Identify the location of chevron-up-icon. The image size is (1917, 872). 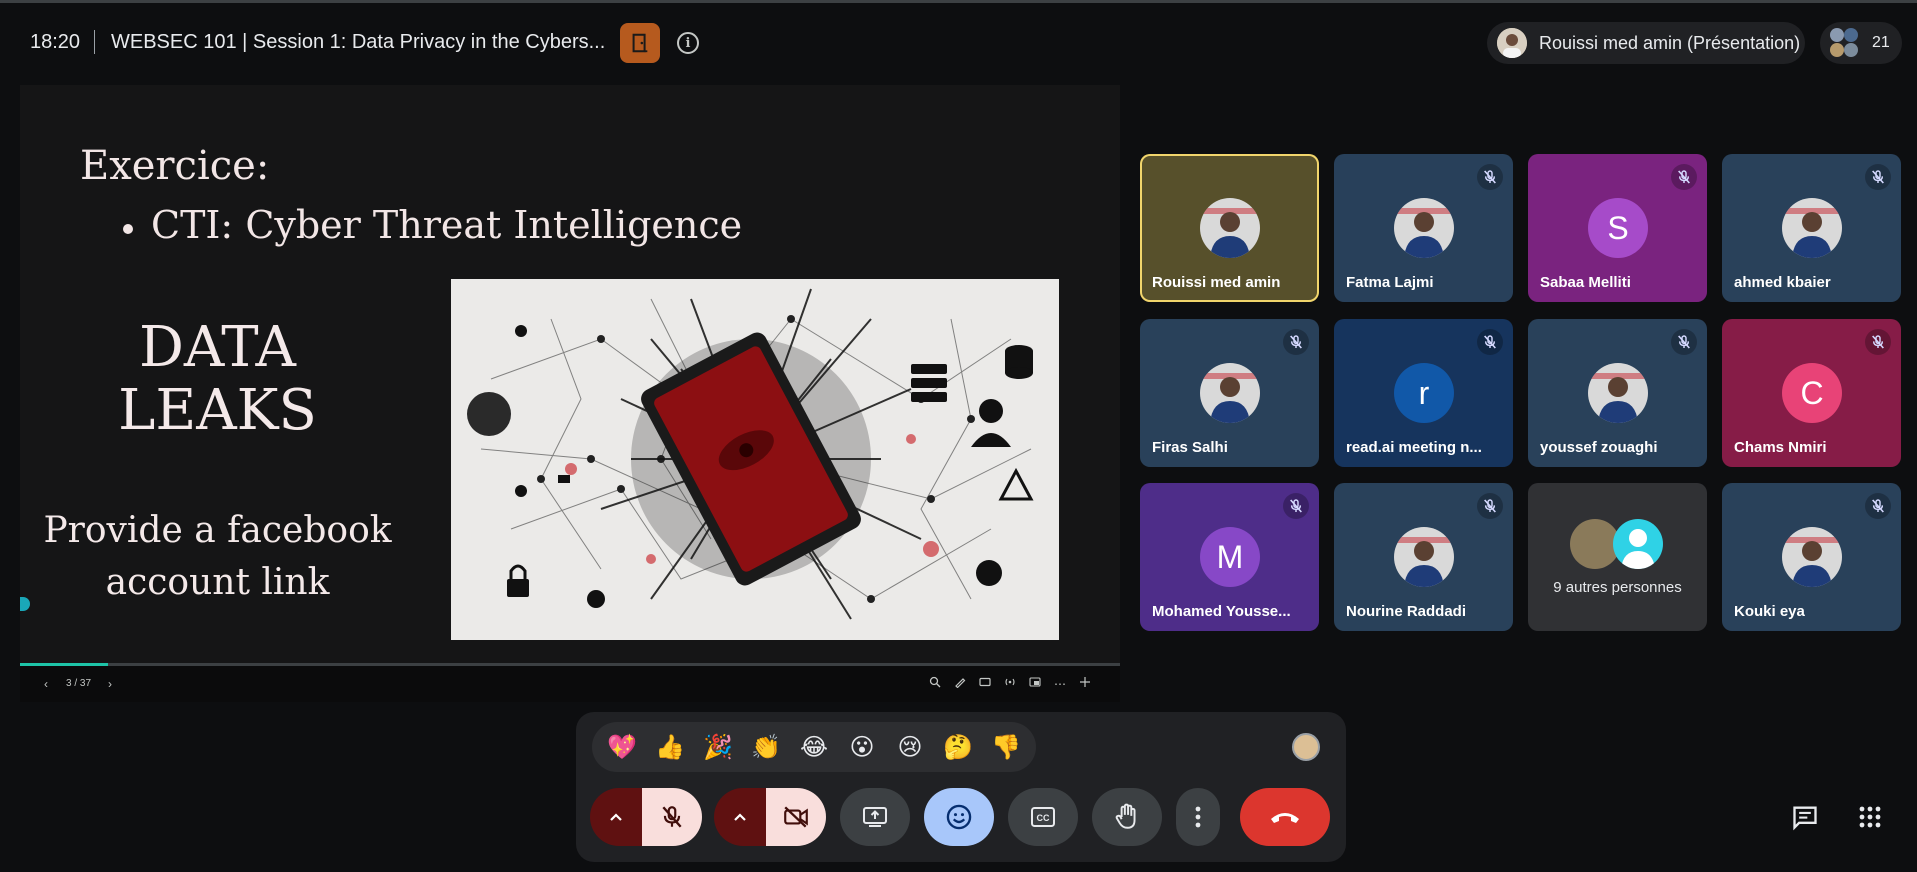
(740, 817).